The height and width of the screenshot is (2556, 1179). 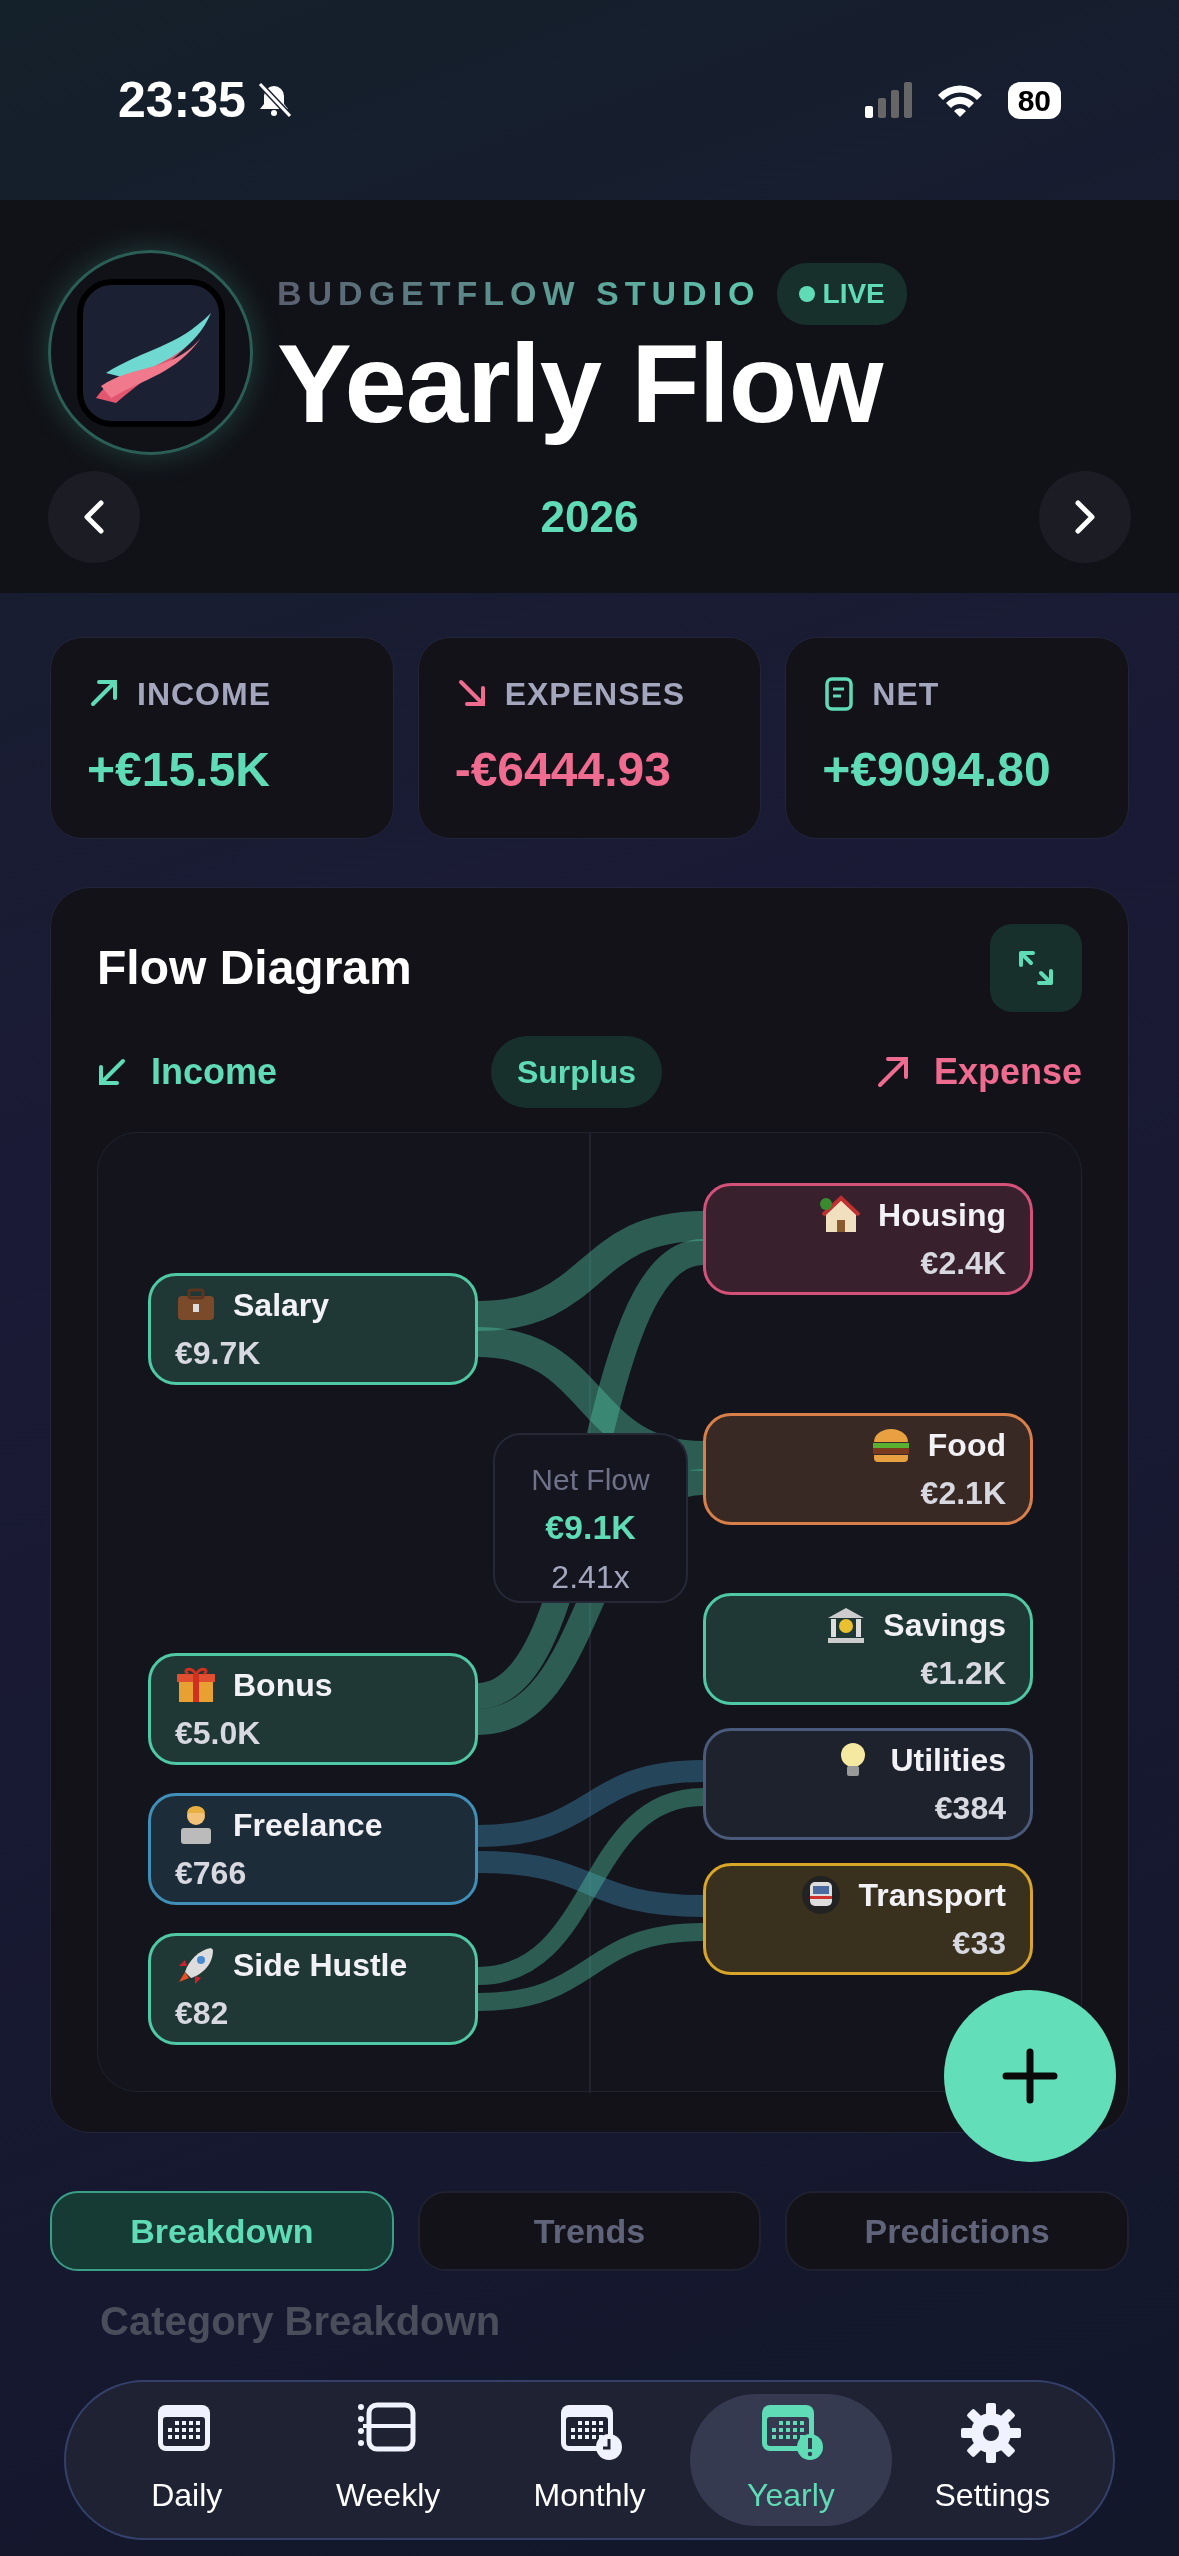 What do you see at coordinates (313, 1989) in the screenshot?
I see `flow-node: Side Hustle €82` at bounding box center [313, 1989].